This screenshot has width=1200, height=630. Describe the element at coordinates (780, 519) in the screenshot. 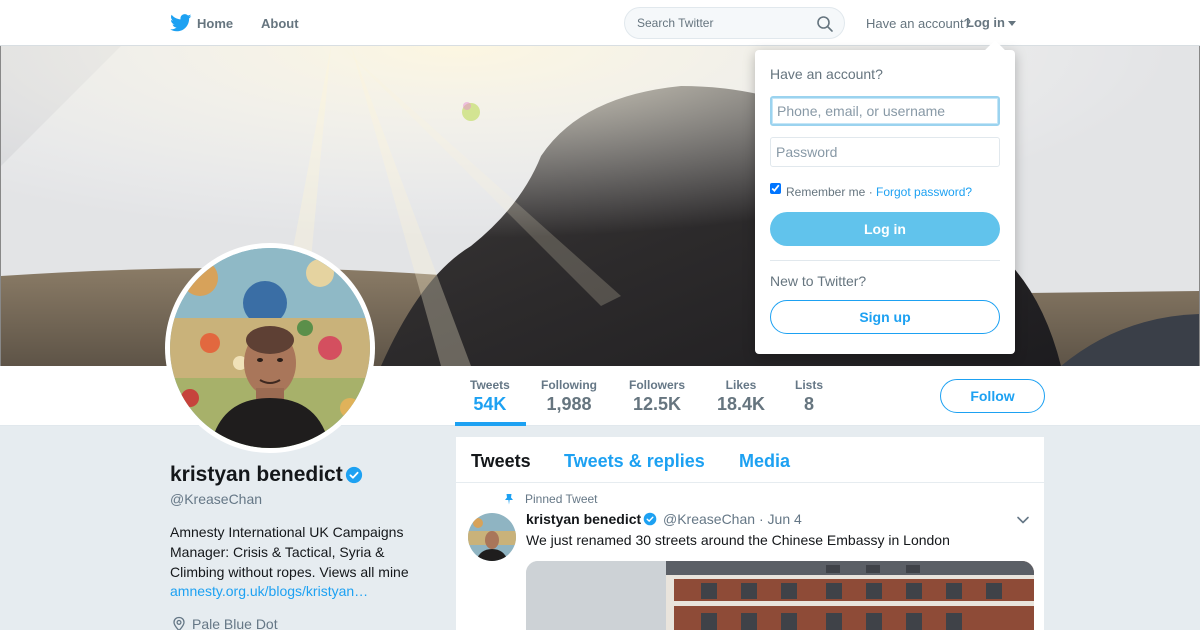

I see `tweet-timestamp: · Jun 4` at that location.